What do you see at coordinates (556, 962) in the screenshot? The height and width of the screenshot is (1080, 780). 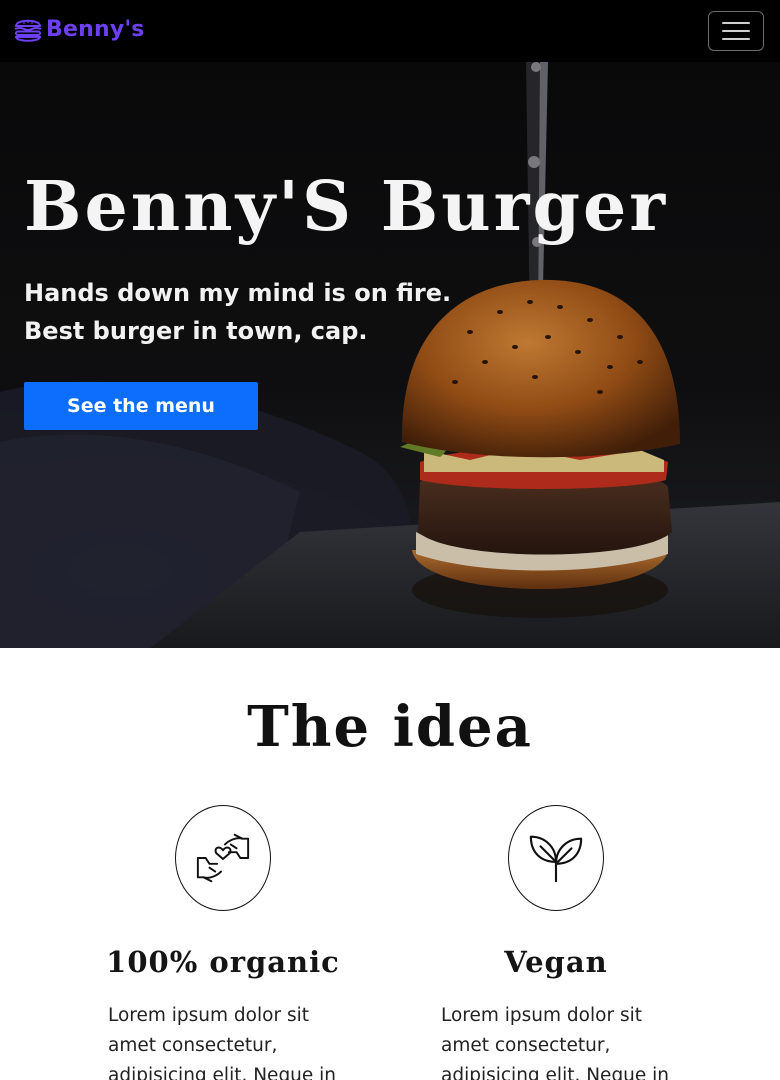 I see `feature-title: Vegan` at bounding box center [556, 962].